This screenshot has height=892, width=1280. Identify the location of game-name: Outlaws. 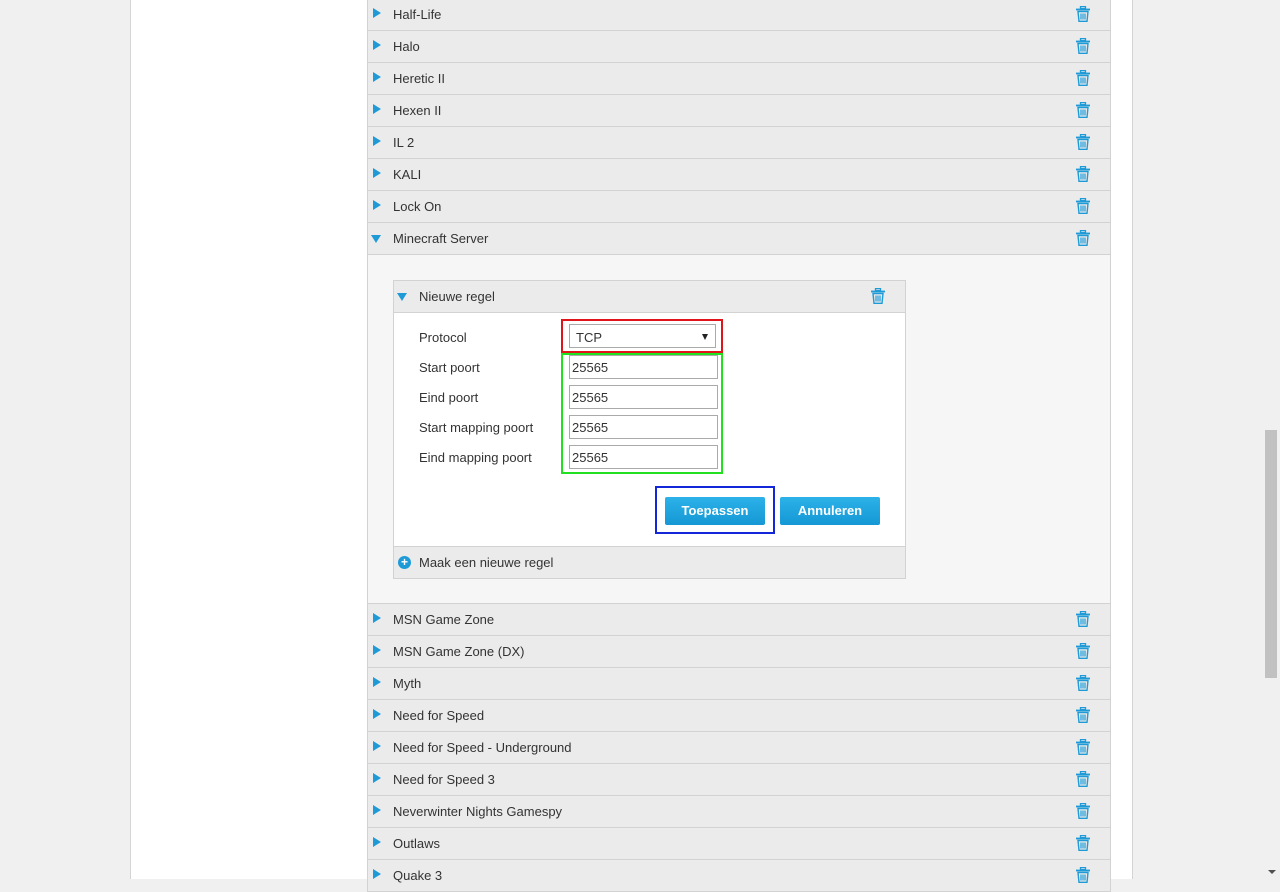
(416, 843).